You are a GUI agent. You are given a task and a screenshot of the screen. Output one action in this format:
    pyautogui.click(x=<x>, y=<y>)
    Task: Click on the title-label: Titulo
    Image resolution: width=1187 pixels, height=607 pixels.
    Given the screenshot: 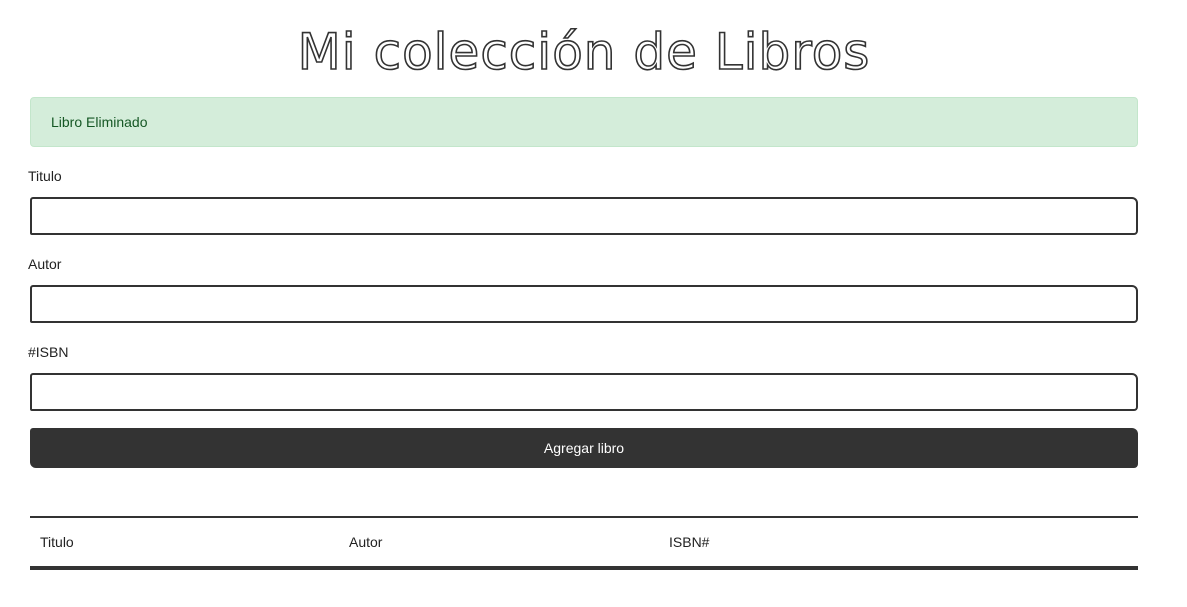 What is the action you would take?
    pyautogui.click(x=45, y=176)
    